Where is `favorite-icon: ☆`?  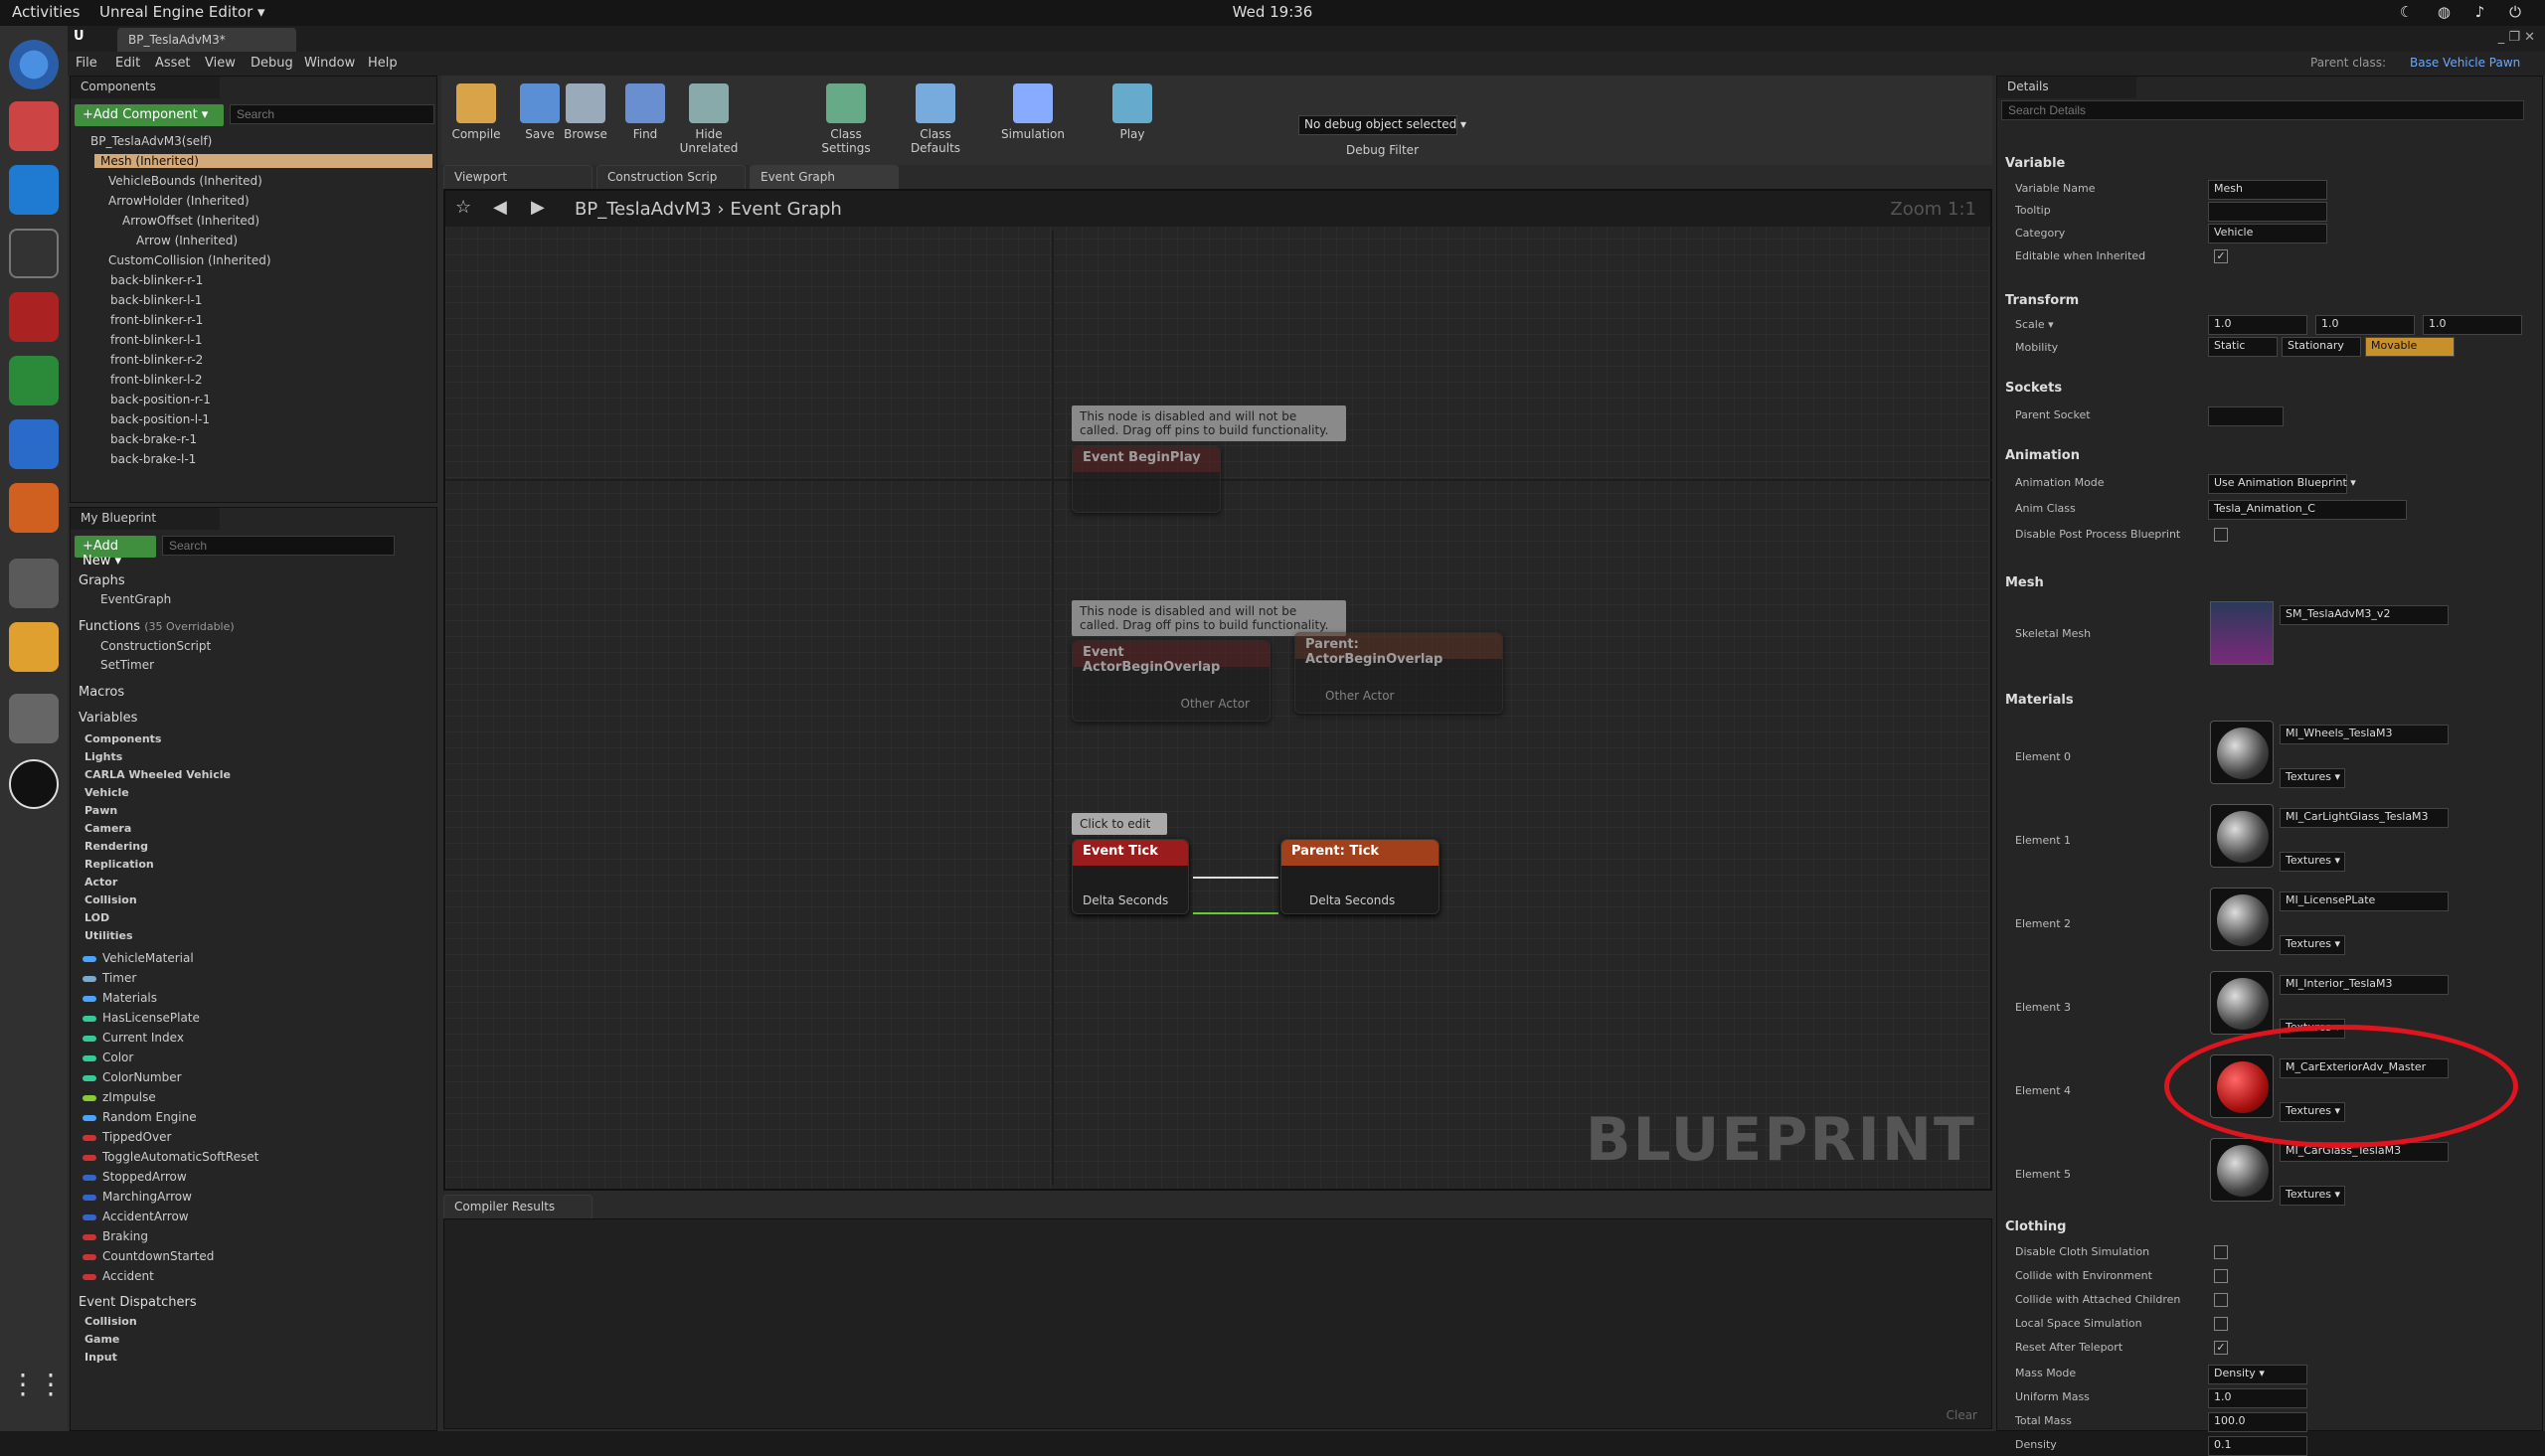
favorite-icon: ☆ is located at coordinates (463, 207).